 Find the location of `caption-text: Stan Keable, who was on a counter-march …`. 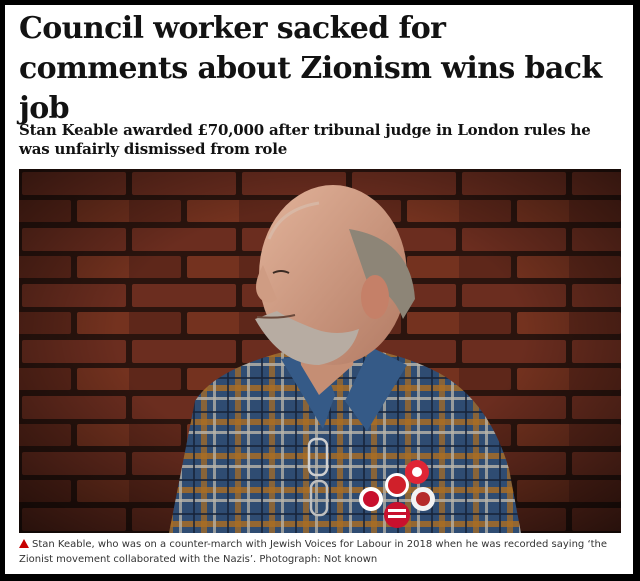

caption-text: Stan Keable, who was on a counter-march … is located at coordinates (313, 552).